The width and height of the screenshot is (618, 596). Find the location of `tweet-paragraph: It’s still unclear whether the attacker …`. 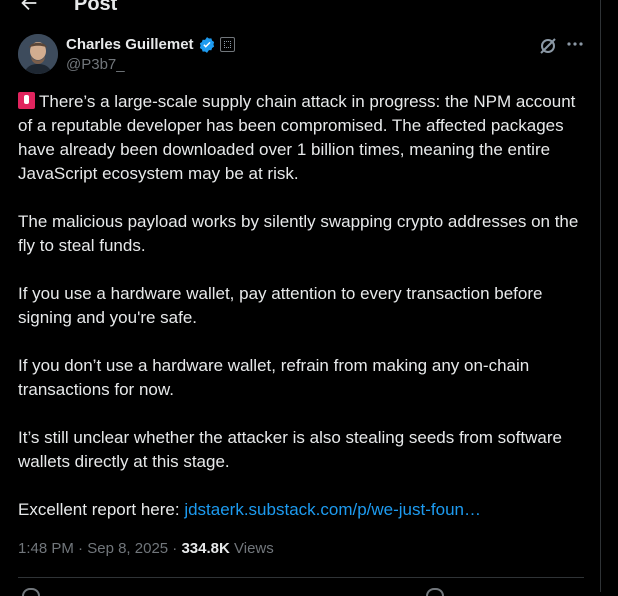

tweet-paragraph: It’s still unclear whether the attacker … is located at coordinates (292, 449).